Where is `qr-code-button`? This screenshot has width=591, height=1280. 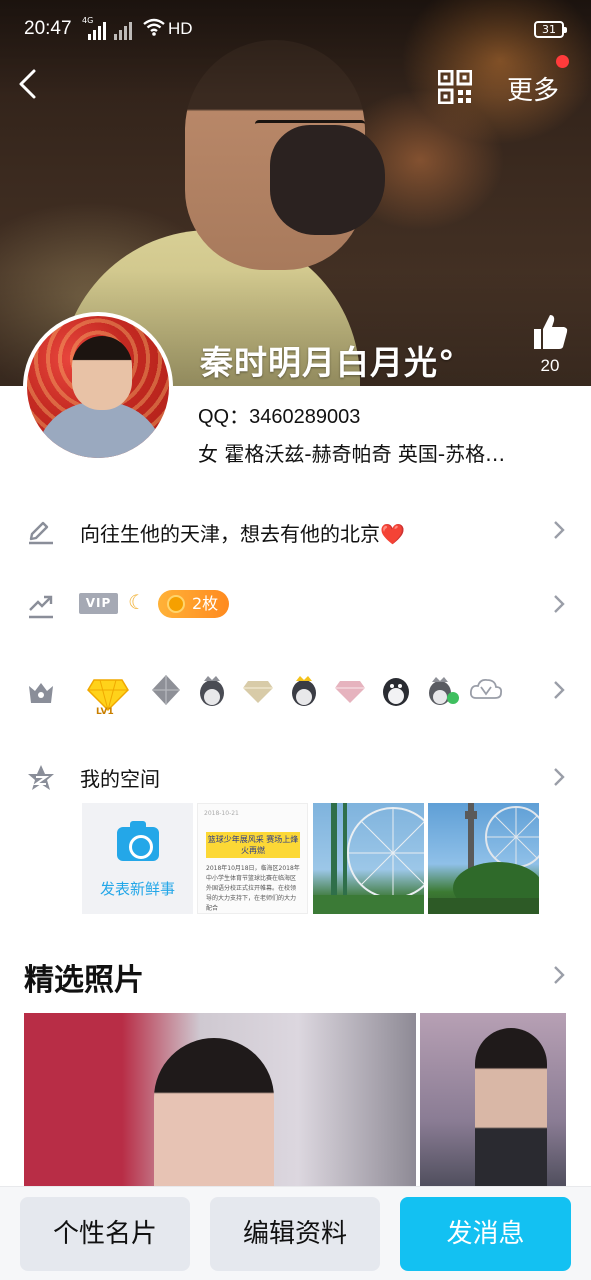
qr-code-button is located at coordinates (455, 87).